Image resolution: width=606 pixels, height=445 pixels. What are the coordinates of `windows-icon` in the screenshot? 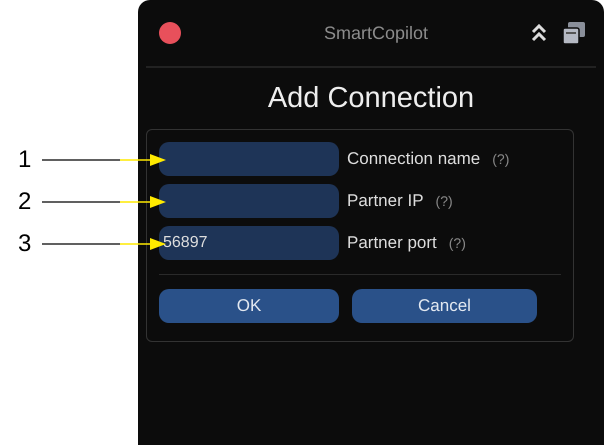 It's located at (574, 33).